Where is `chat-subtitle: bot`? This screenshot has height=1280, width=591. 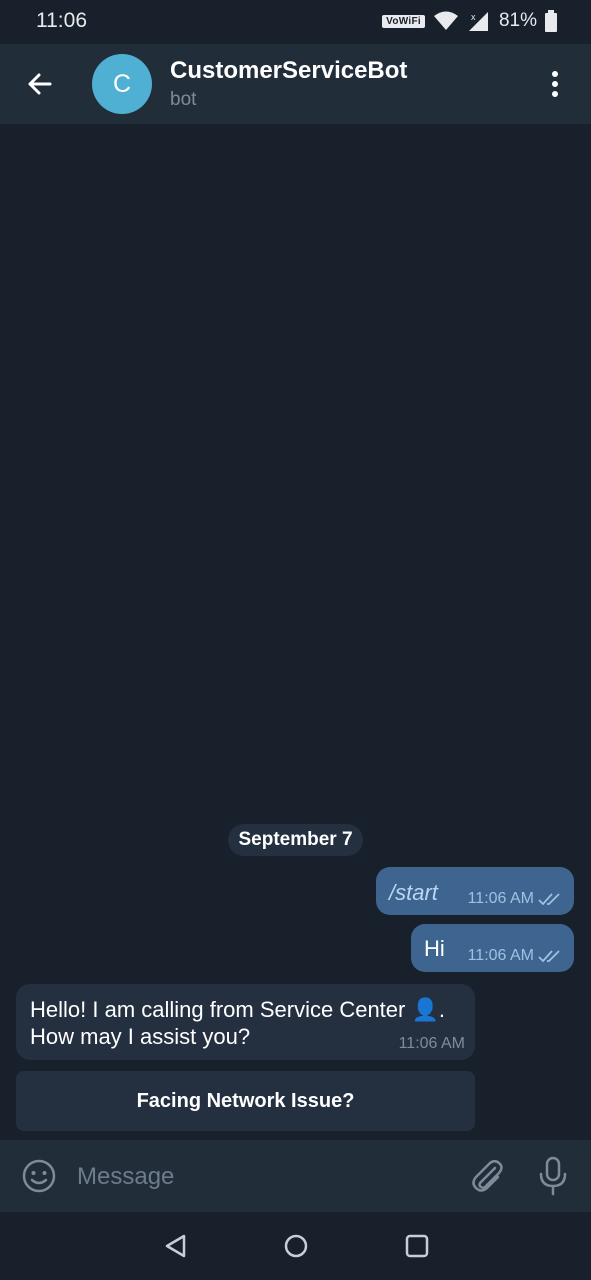
chat-subtitle: bot is located at coordinates (183, 99).